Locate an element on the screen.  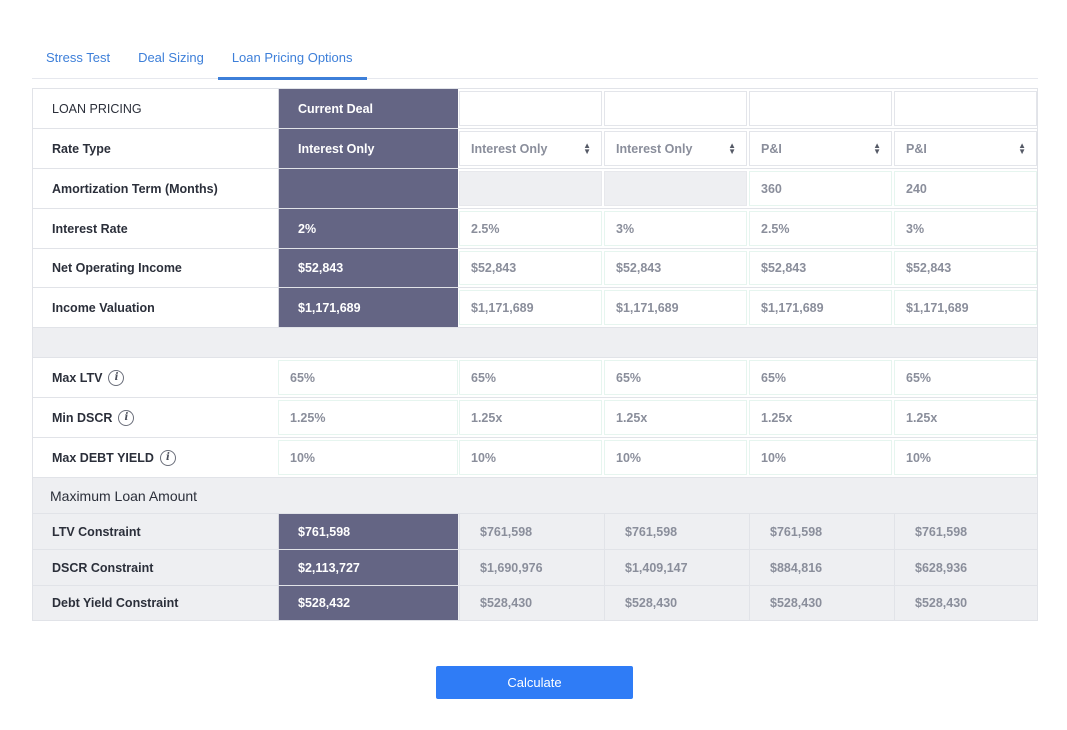
income-valuation-input-1: $1,171,689 is located at coordinates (530, 307).